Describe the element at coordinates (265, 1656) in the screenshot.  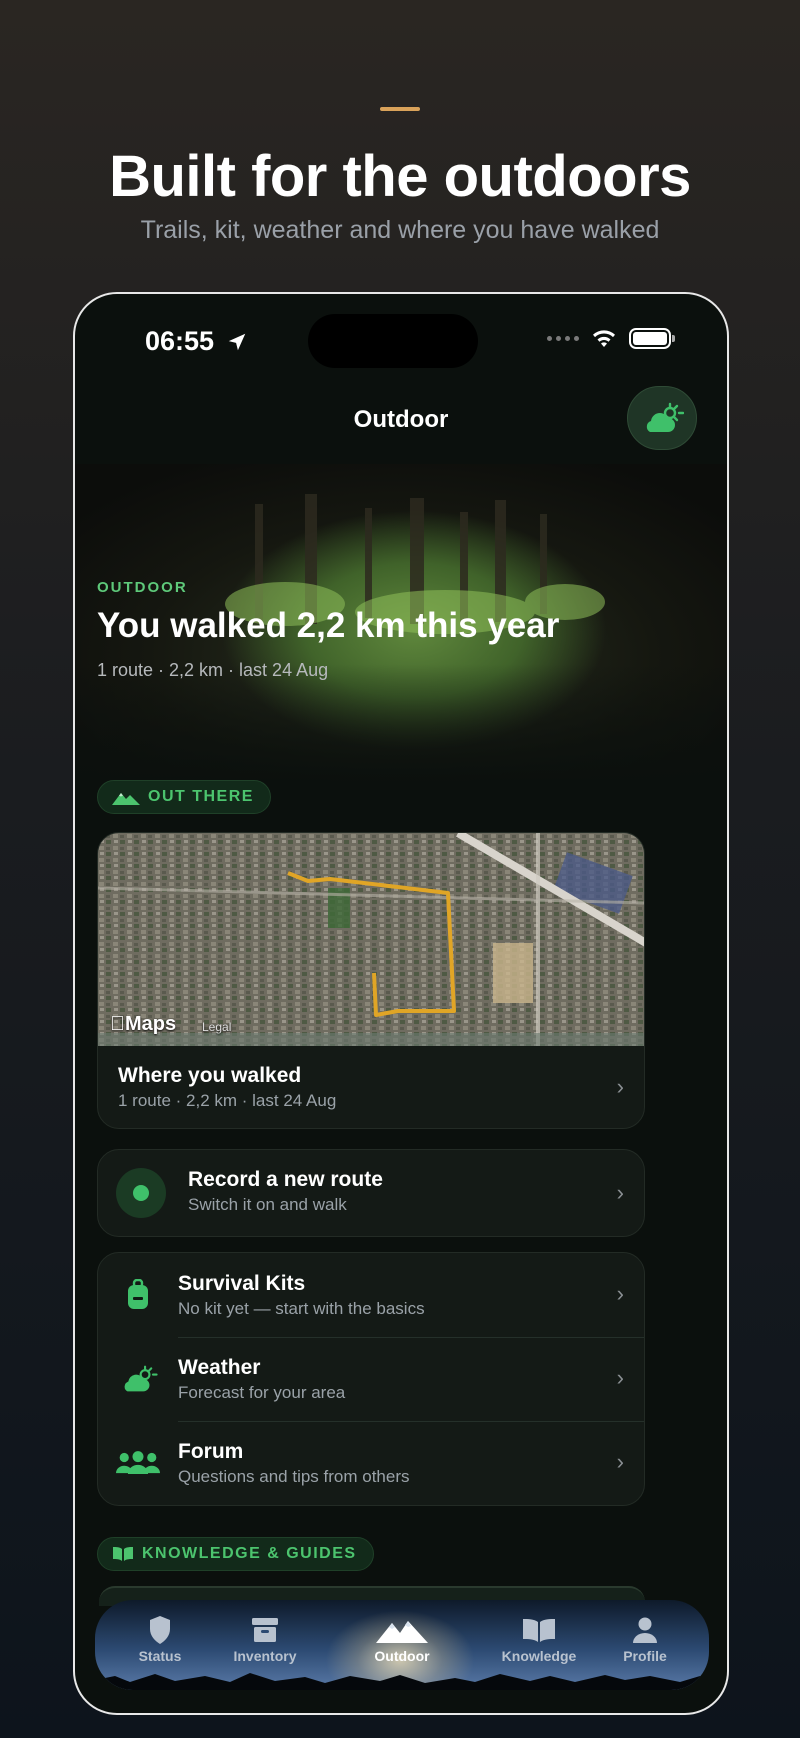
I see `tab-inventory-label: Inventory` at that location.